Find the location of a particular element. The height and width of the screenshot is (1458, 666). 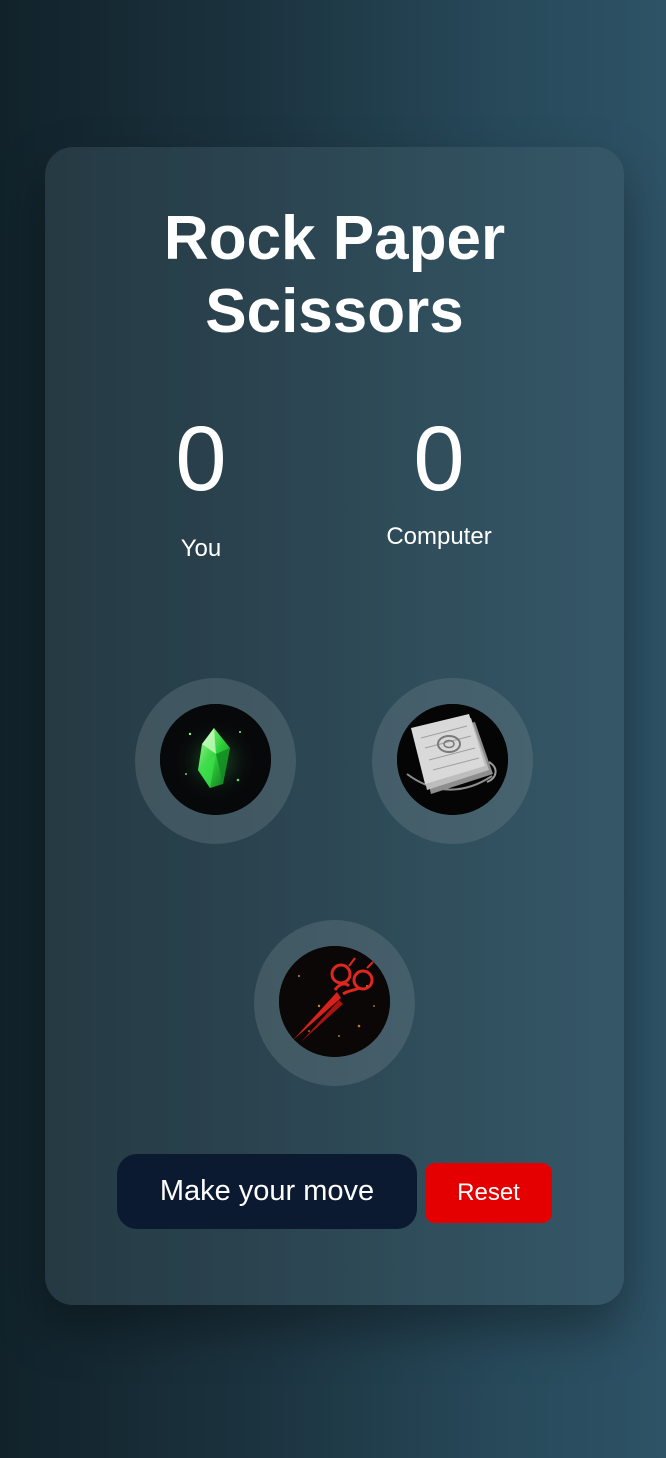

rock-choice-button is located at coordinates (215, 761).